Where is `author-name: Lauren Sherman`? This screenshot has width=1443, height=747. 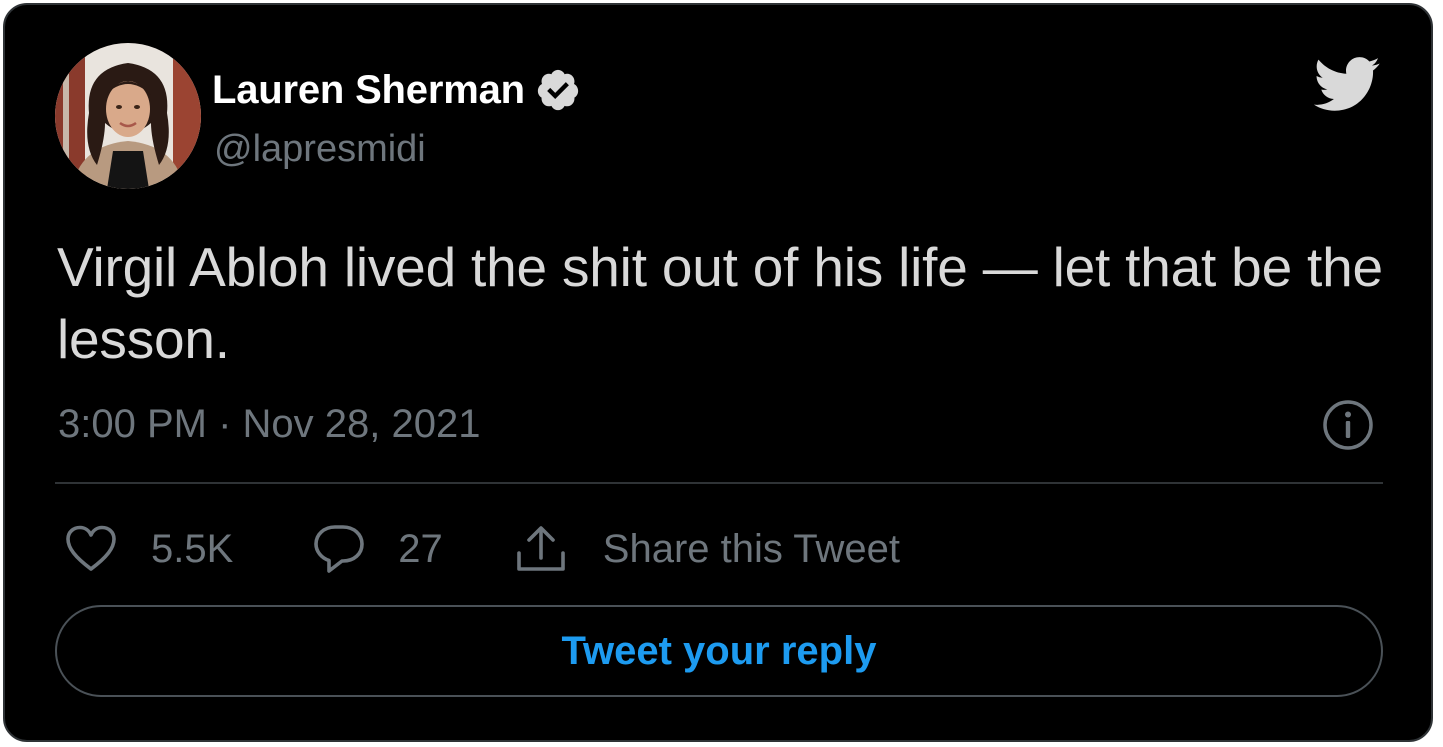 author-name: Lauren Sherman is located at coordinates (368, 90).